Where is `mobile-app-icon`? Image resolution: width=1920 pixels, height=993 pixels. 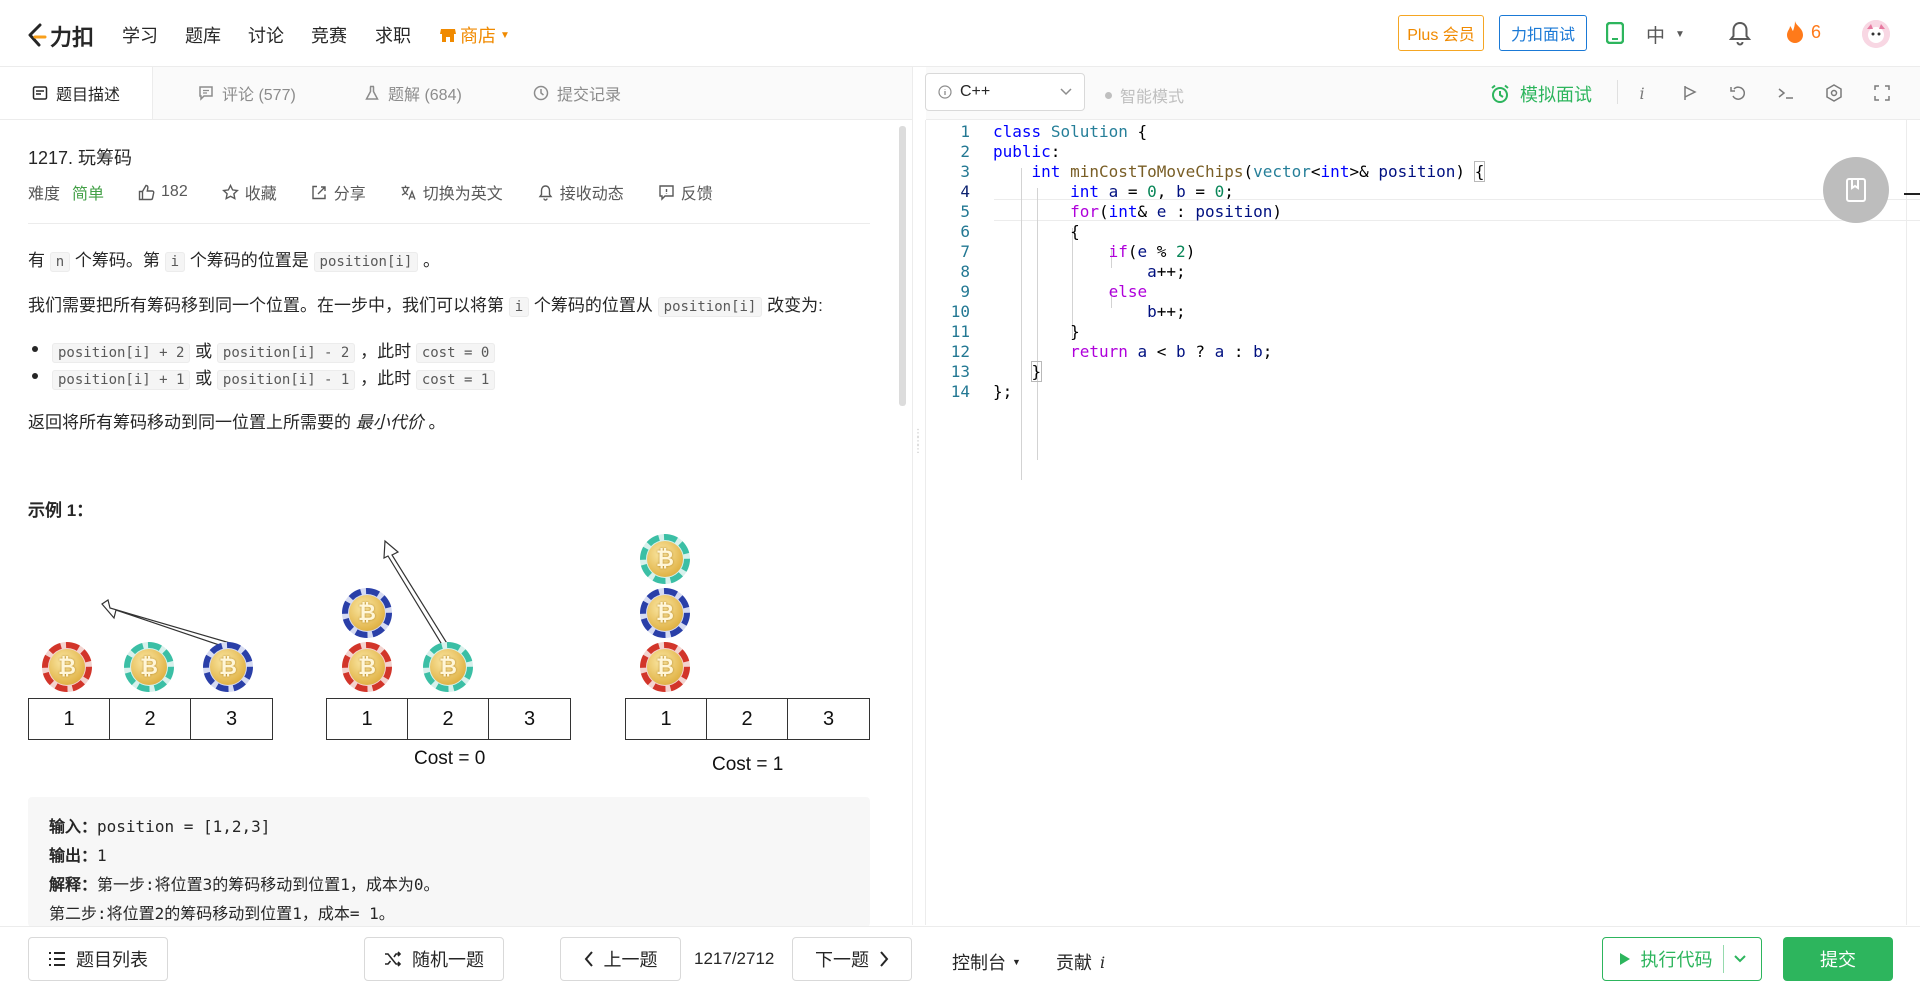 mobile-app-icon is located at coordinates (1615, 33).